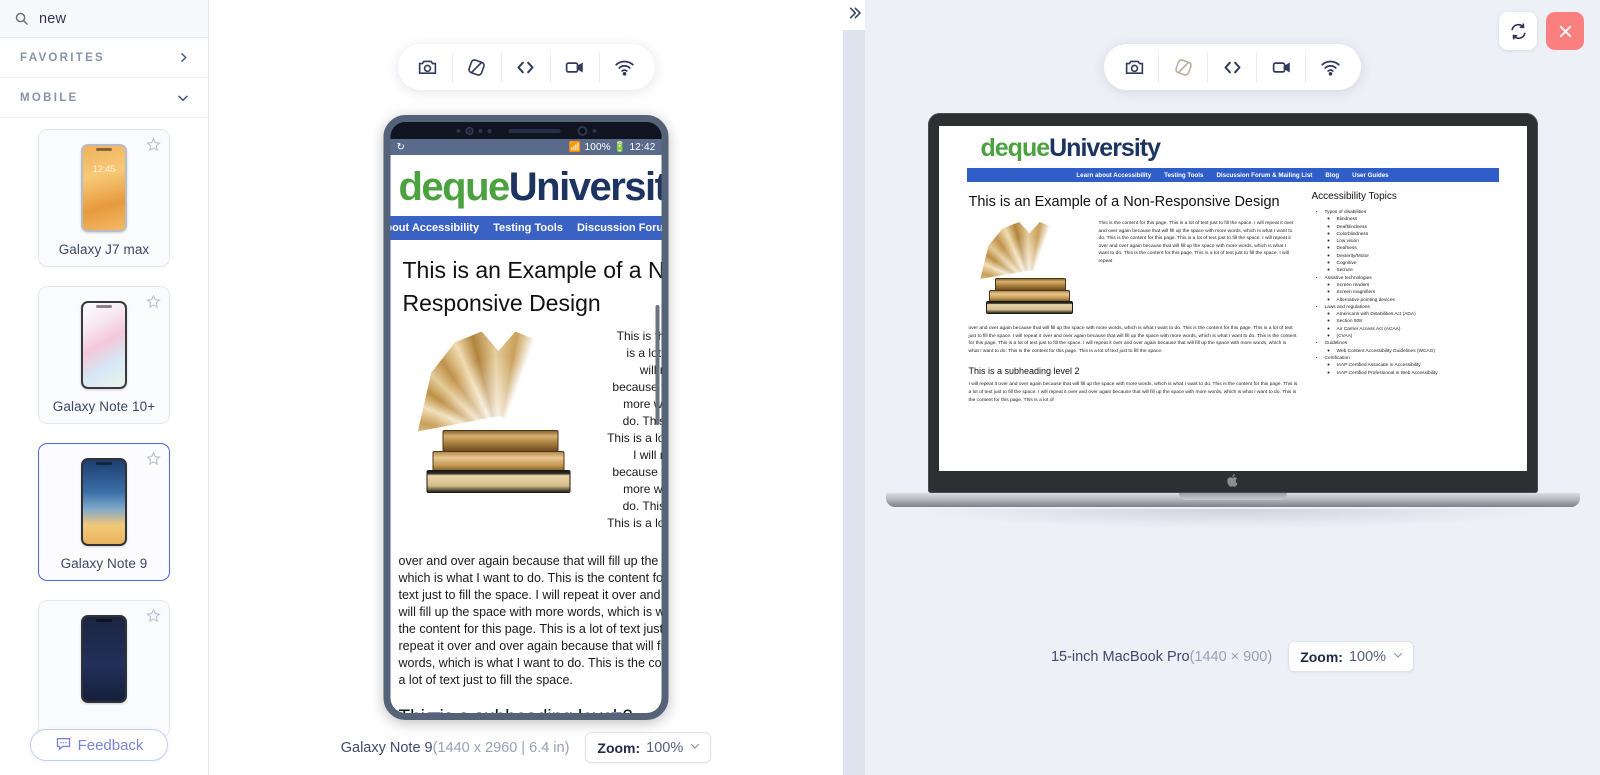  I want to click on site-logo: dequeUniversity, so click(526, 185).